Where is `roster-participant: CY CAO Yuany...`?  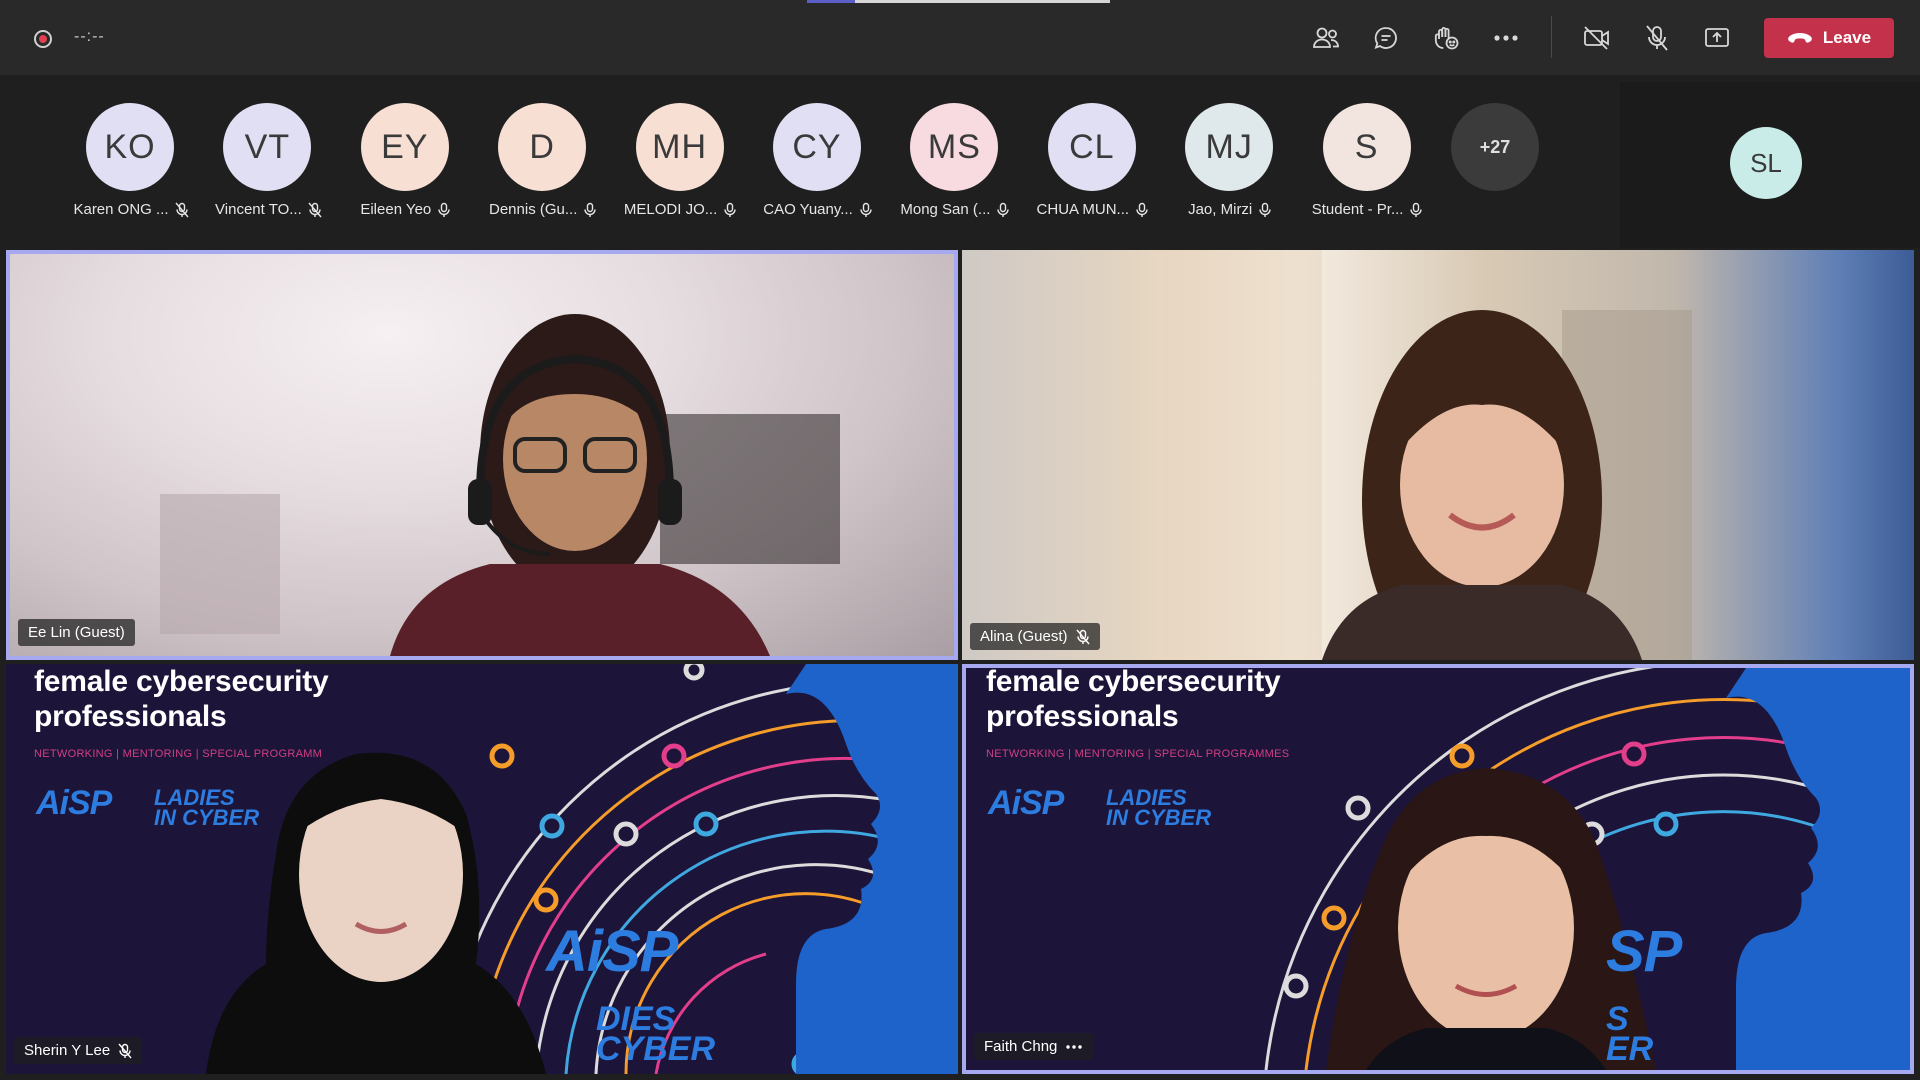
roster-participant: CY CAO Yuany... is located at coordinates (809, 163).